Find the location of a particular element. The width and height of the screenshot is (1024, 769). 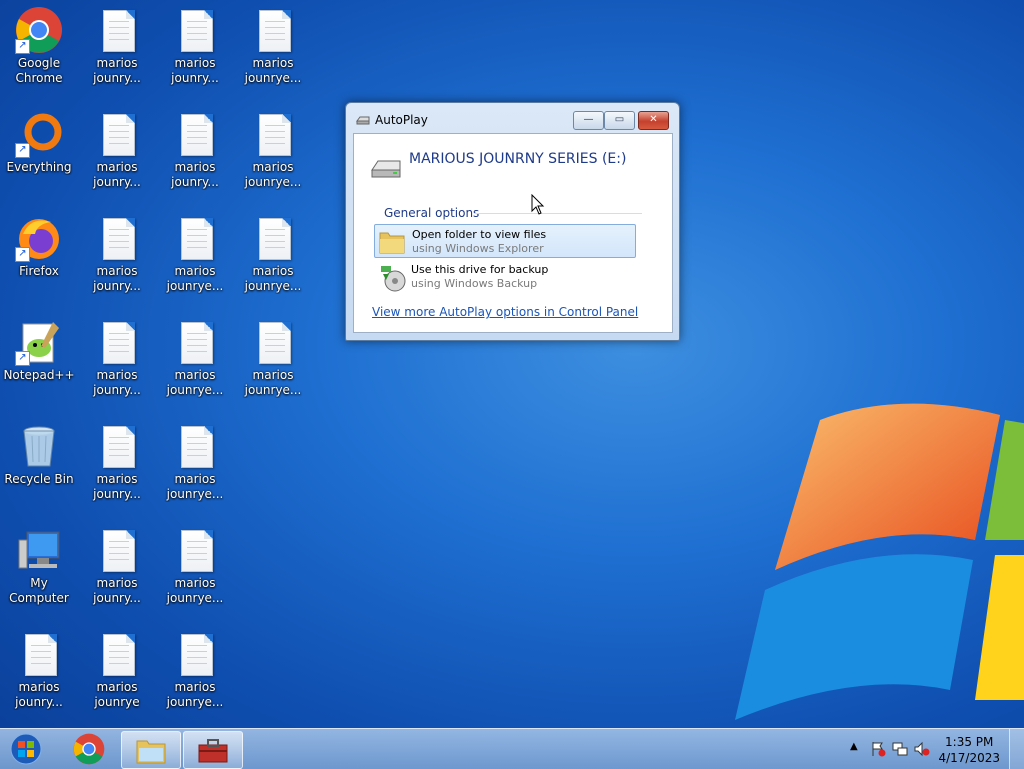

option-subtitle: using Windows Explorer is located at coordinates (478, 248).